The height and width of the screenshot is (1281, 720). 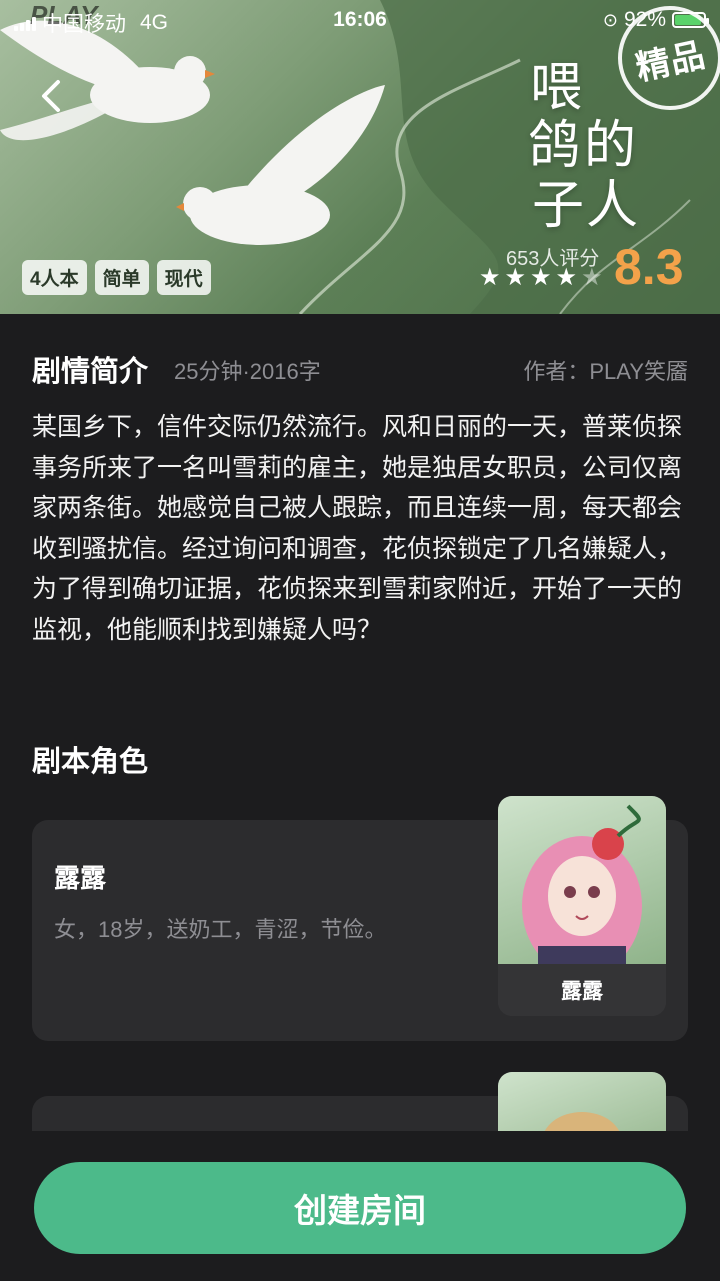 What do you see at coordinates (360, 20) in the screenshot?
I see `status-bar: 中国移动 4G 16:06 ⊙ 92%` at bounding box center [360, 20].